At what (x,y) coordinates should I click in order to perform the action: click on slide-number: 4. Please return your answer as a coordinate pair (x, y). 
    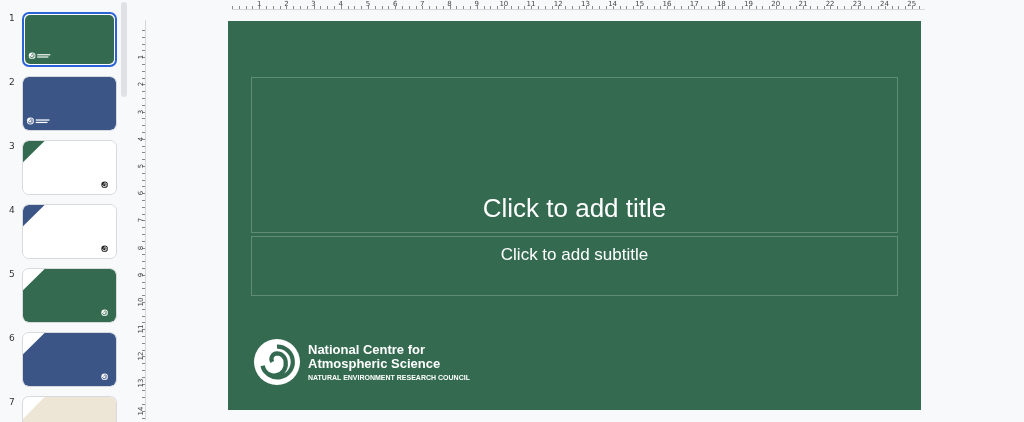
    Looking at the image, I should click on (12, 210).